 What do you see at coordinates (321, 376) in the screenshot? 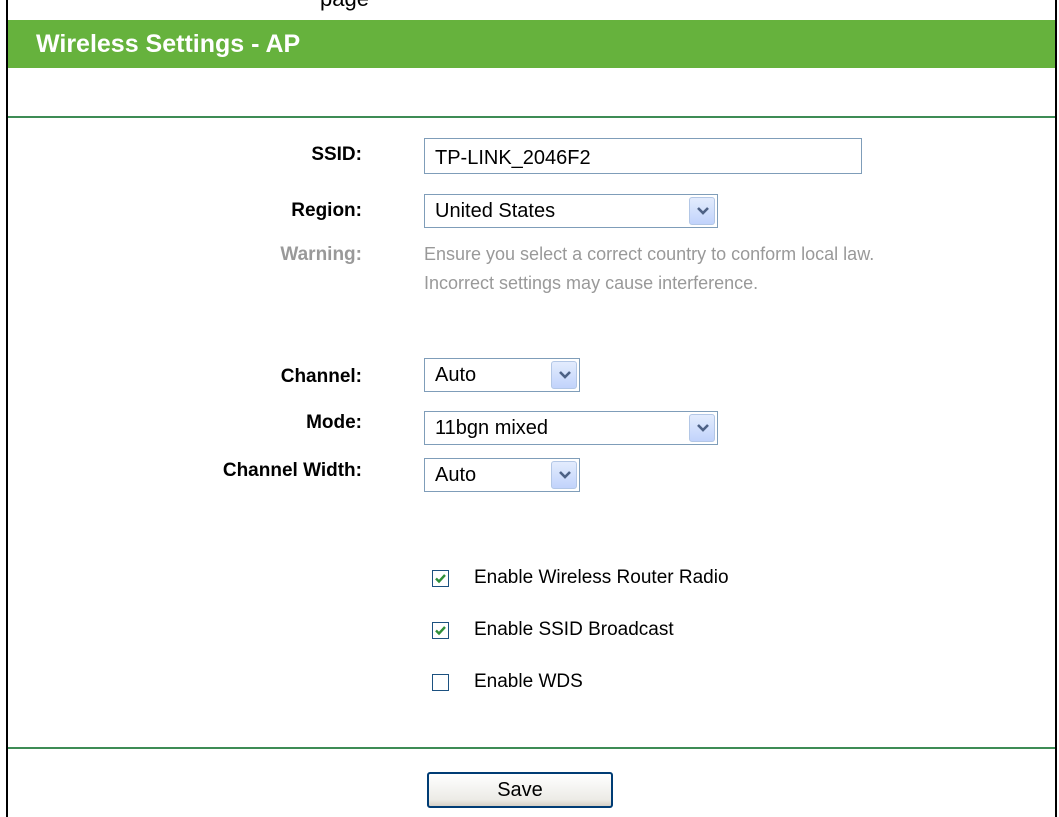
I see `channel-label: Channel:` at bounding box center [321, 376].